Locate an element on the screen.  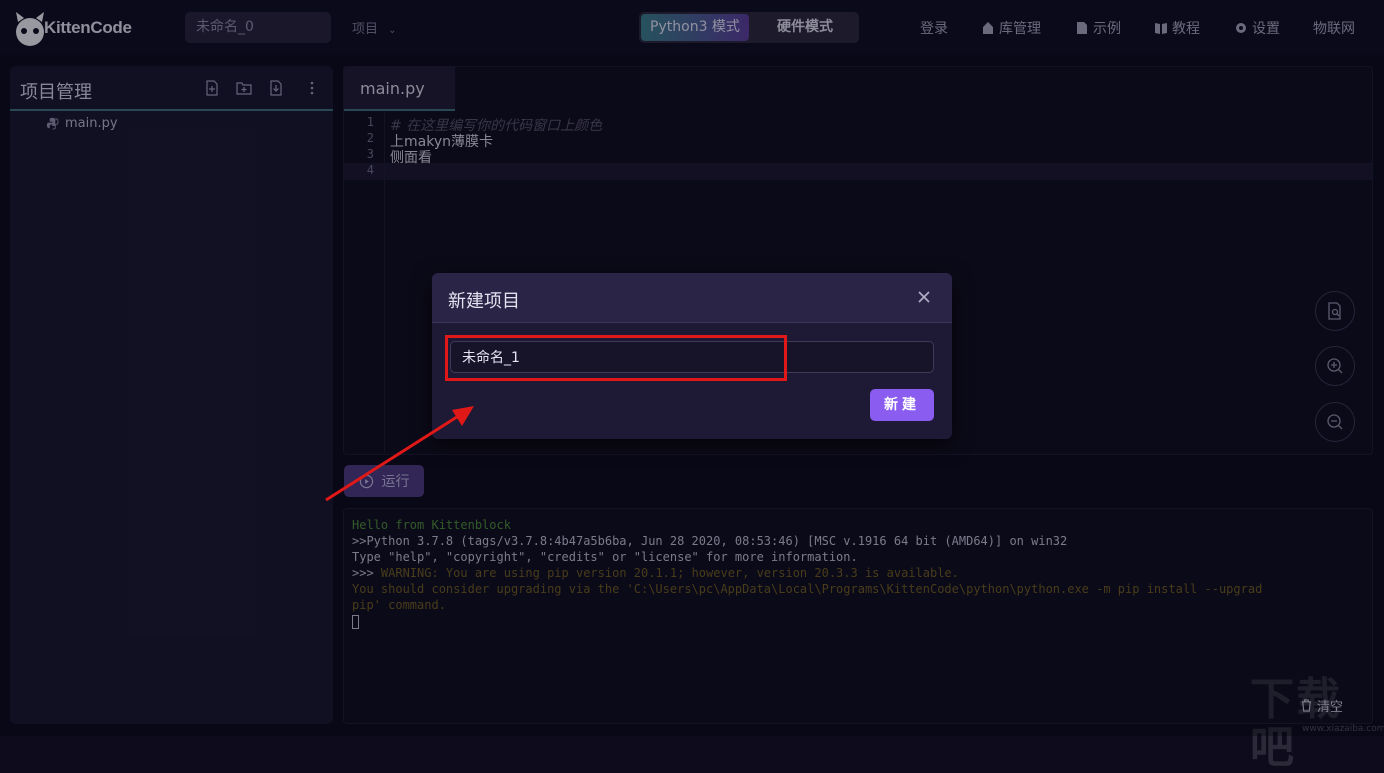
close-icon is located at coordinates (924, 297).